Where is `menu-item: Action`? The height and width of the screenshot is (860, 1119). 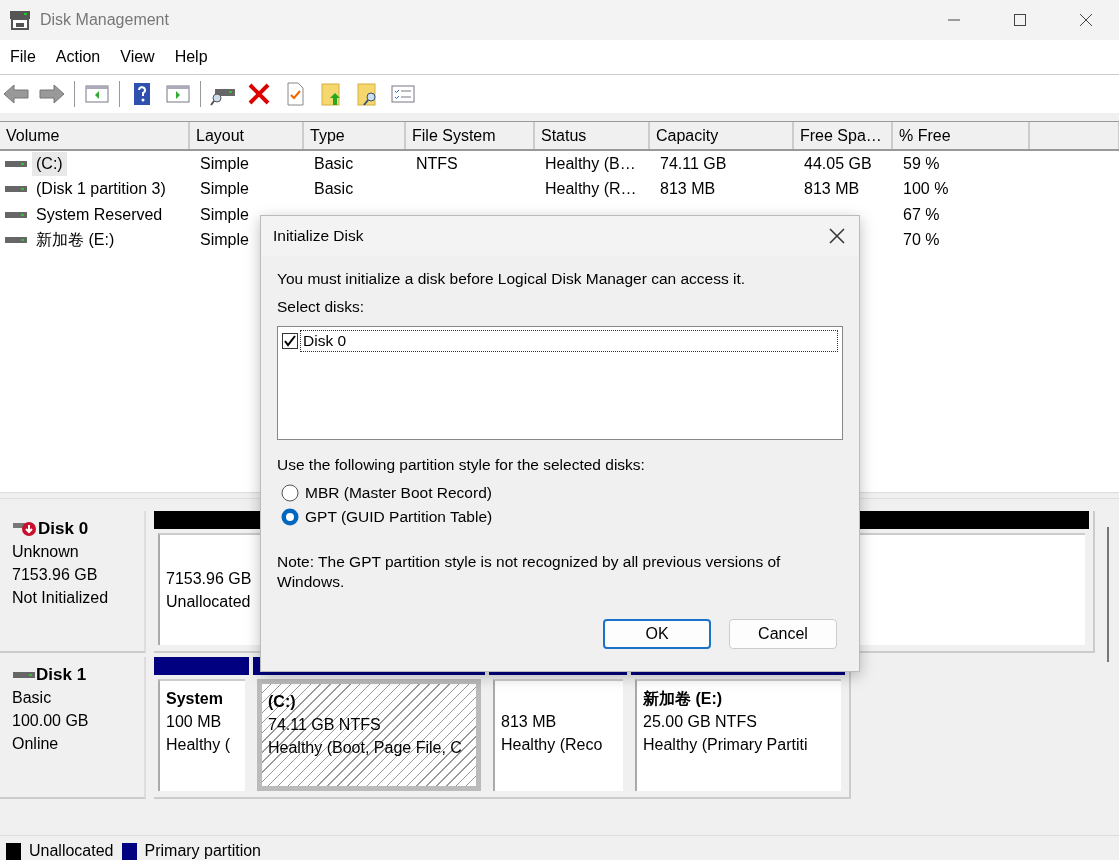 menu-item: Action is located at coordinates (78, 57).